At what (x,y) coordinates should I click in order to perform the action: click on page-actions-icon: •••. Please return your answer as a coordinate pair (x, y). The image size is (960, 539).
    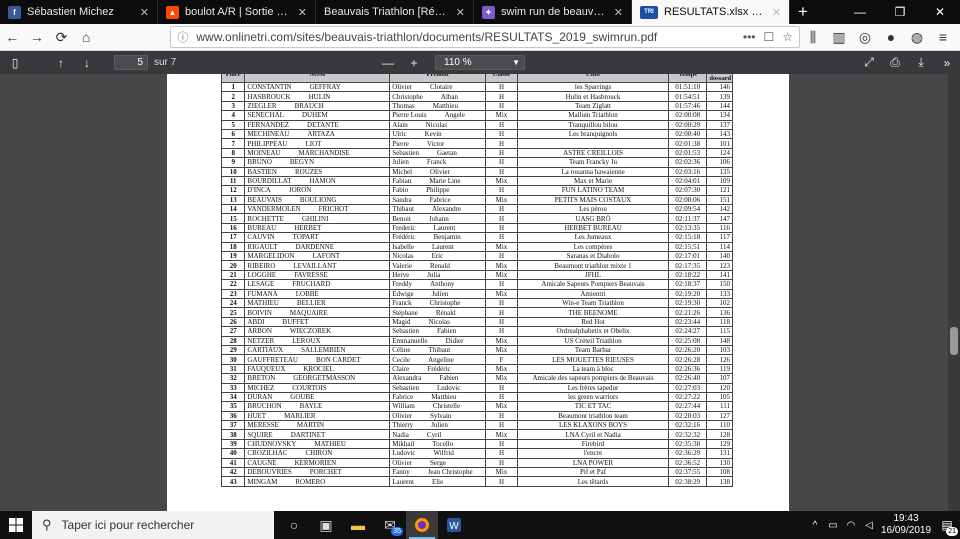
    Looking at the image, I should click on (749, 37).